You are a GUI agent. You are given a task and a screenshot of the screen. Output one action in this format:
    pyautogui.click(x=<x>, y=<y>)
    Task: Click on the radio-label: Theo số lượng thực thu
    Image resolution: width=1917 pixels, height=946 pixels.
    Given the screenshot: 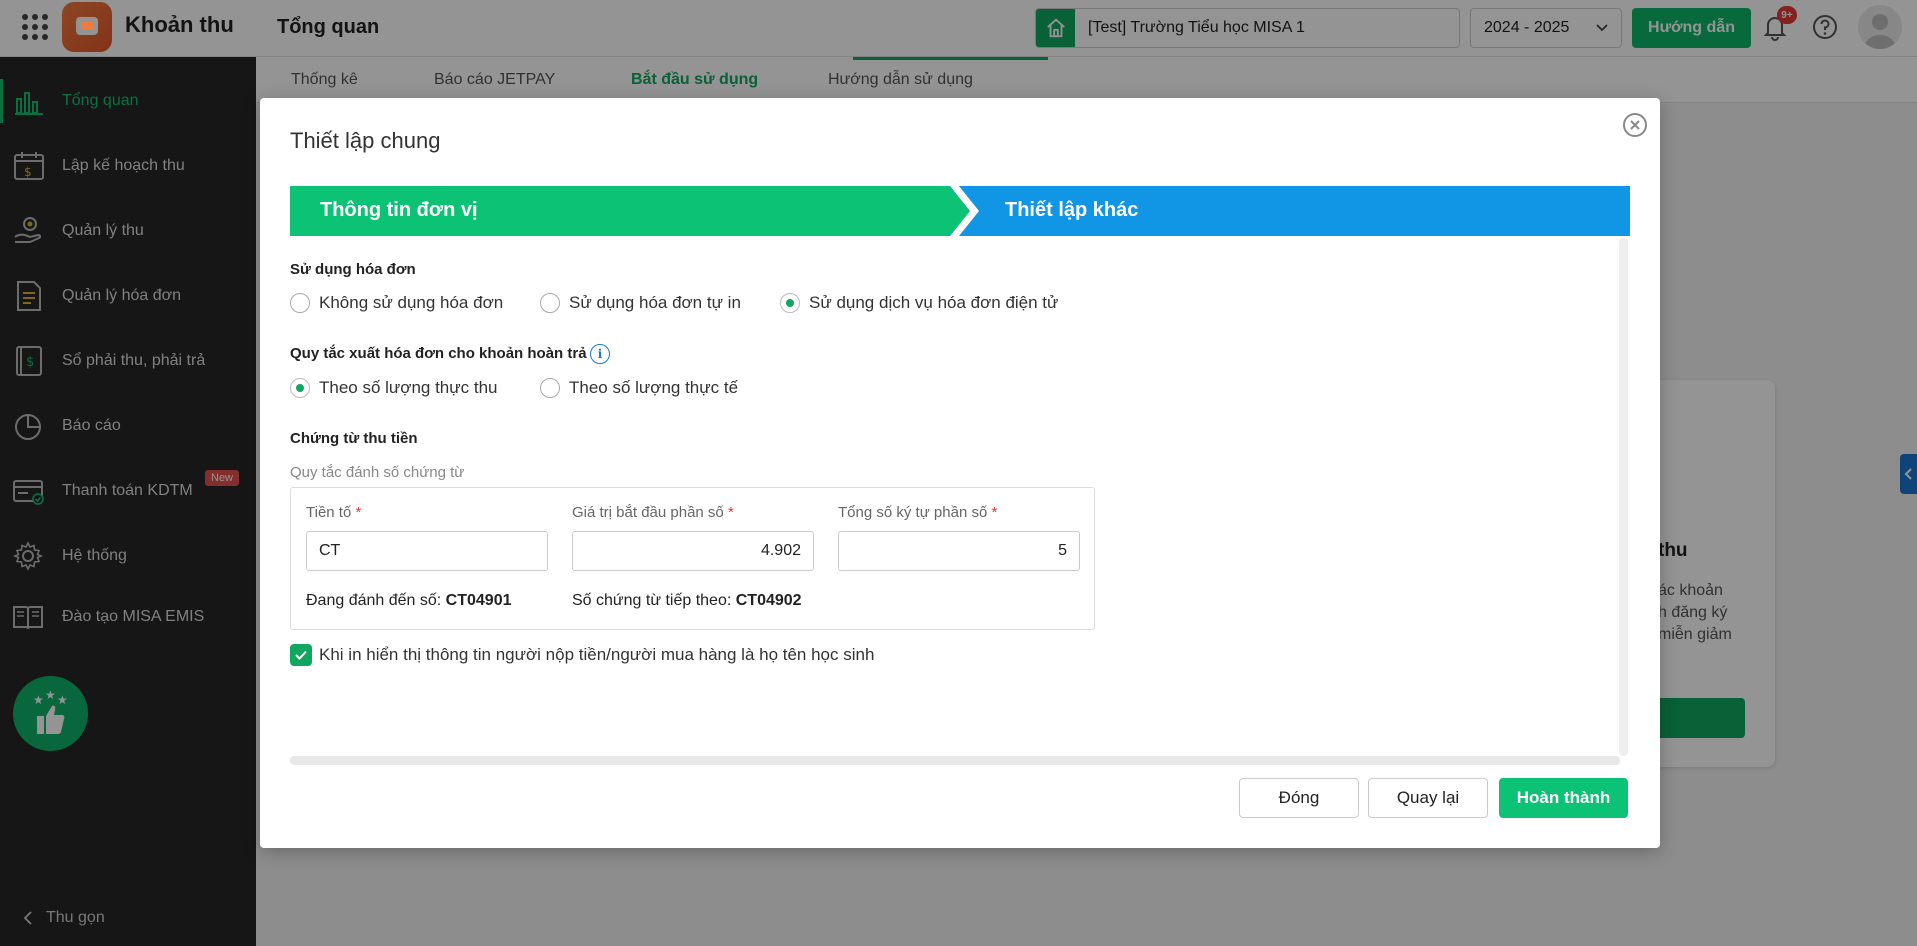 What is the action you would take?
    pyautogui.click(x=408, y=387)
    